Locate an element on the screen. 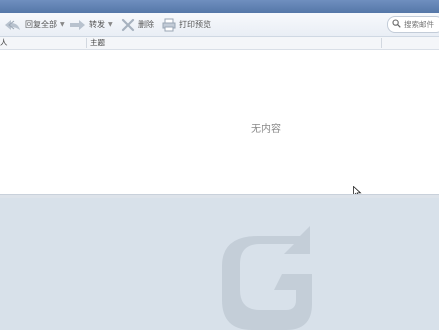 The height and width of the screenshot is (334, 439). reply-all-label: 回复全部 is located at coordinates (41, 24).